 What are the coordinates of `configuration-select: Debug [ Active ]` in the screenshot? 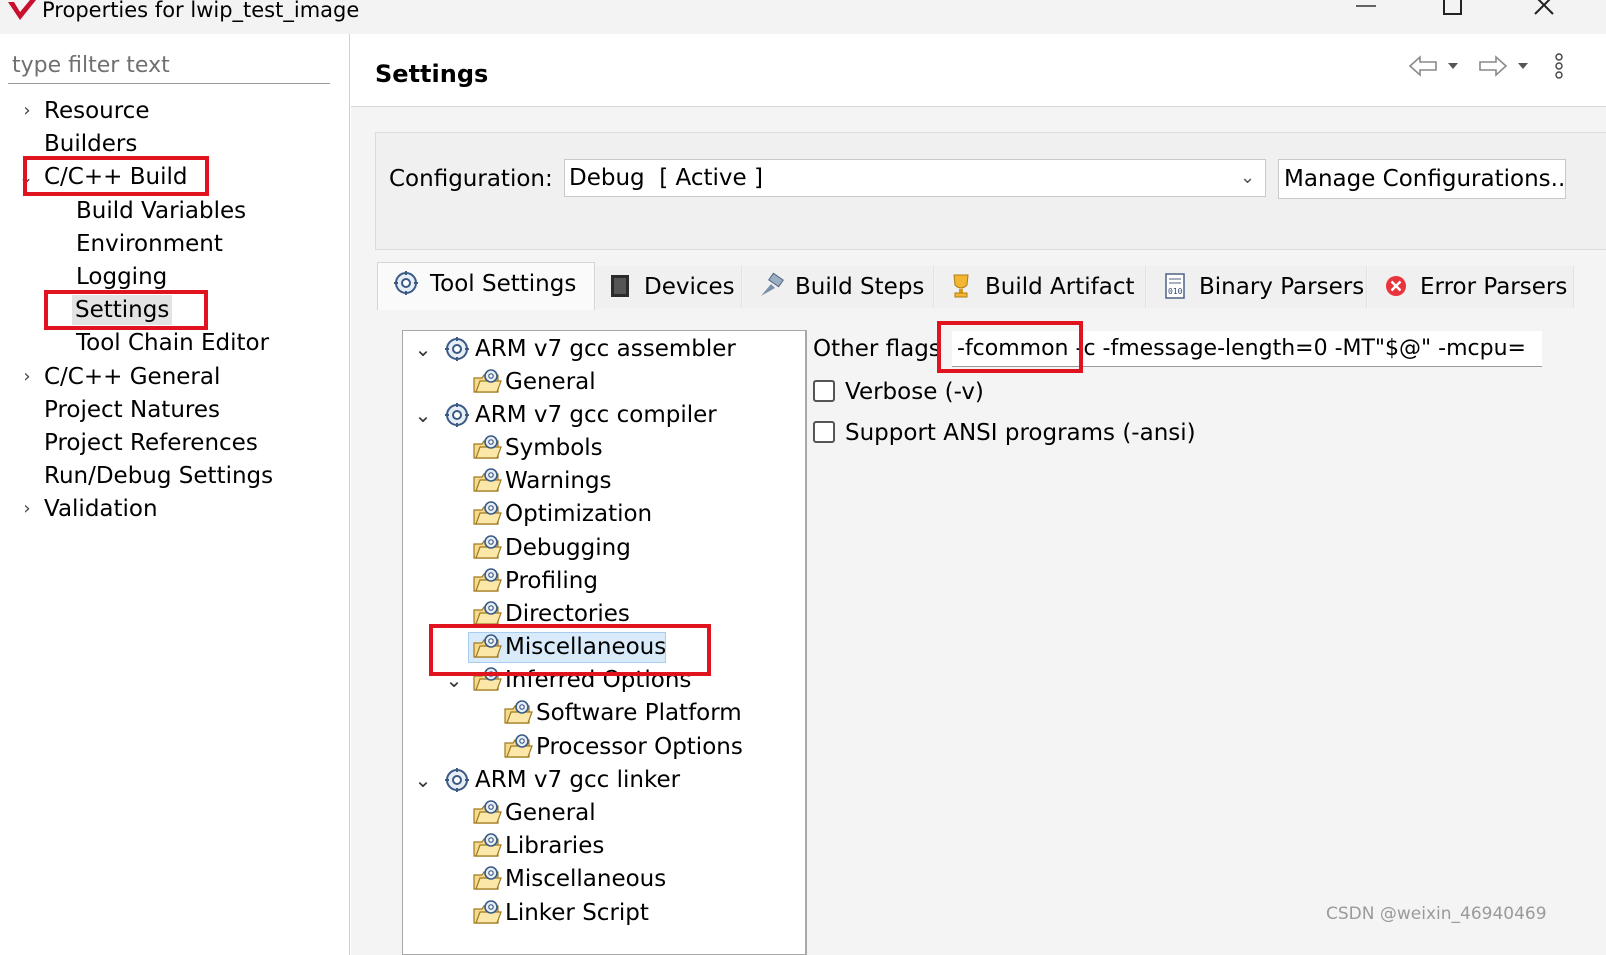 It's located at (915, 178).